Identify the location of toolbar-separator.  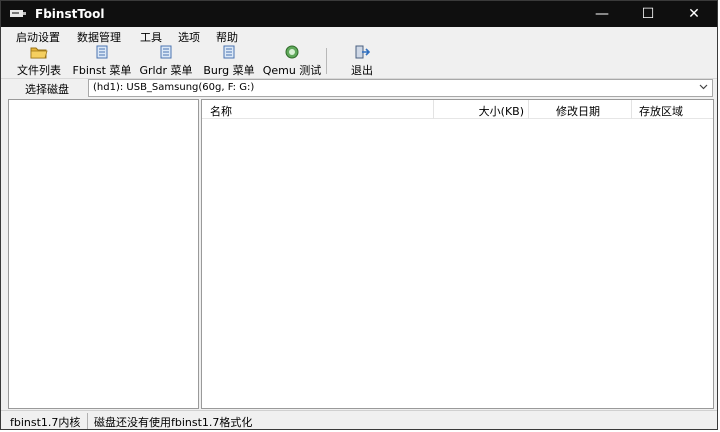
(326, 61).